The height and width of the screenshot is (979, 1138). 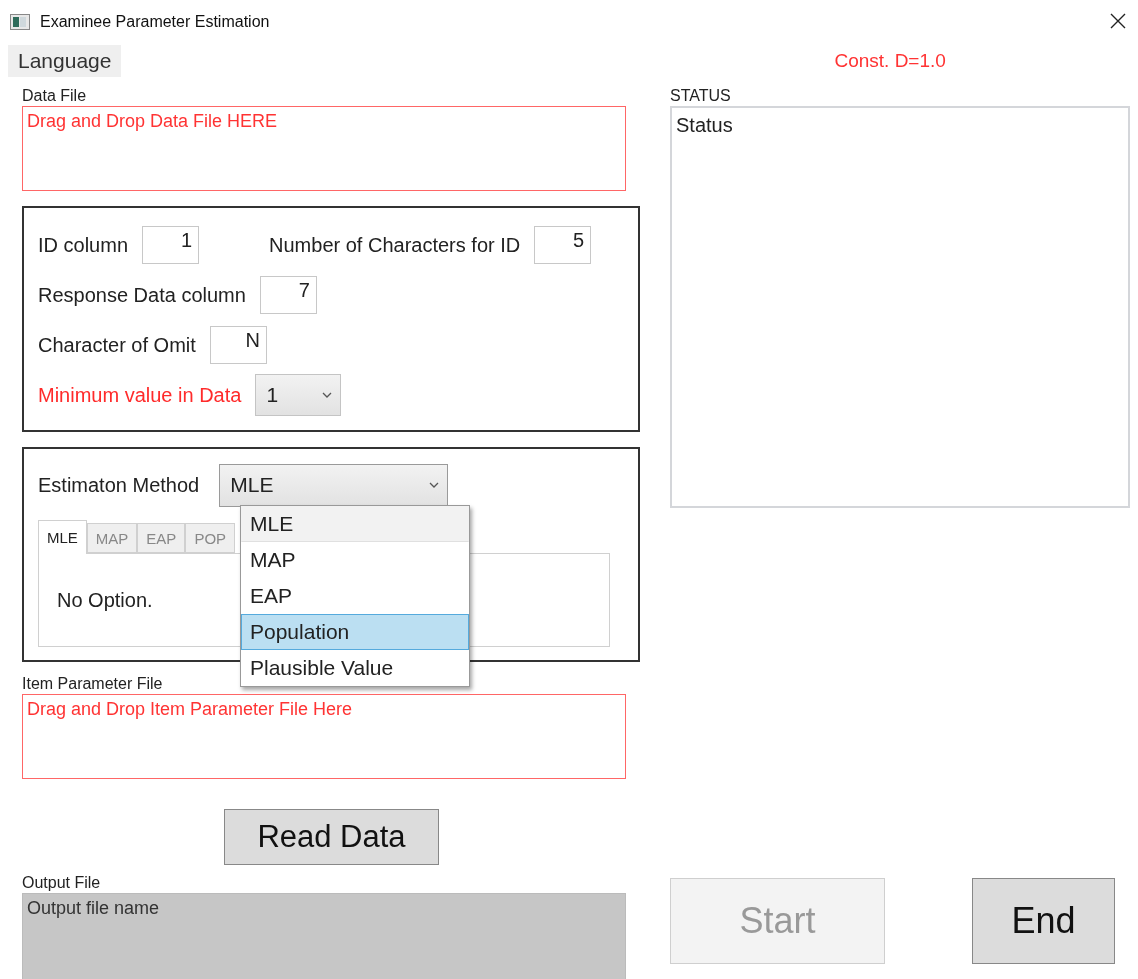 What do you see at coordinates (704, 125) in the screenshot?
I see `status-text: Status` at bounding box center [704, 125].